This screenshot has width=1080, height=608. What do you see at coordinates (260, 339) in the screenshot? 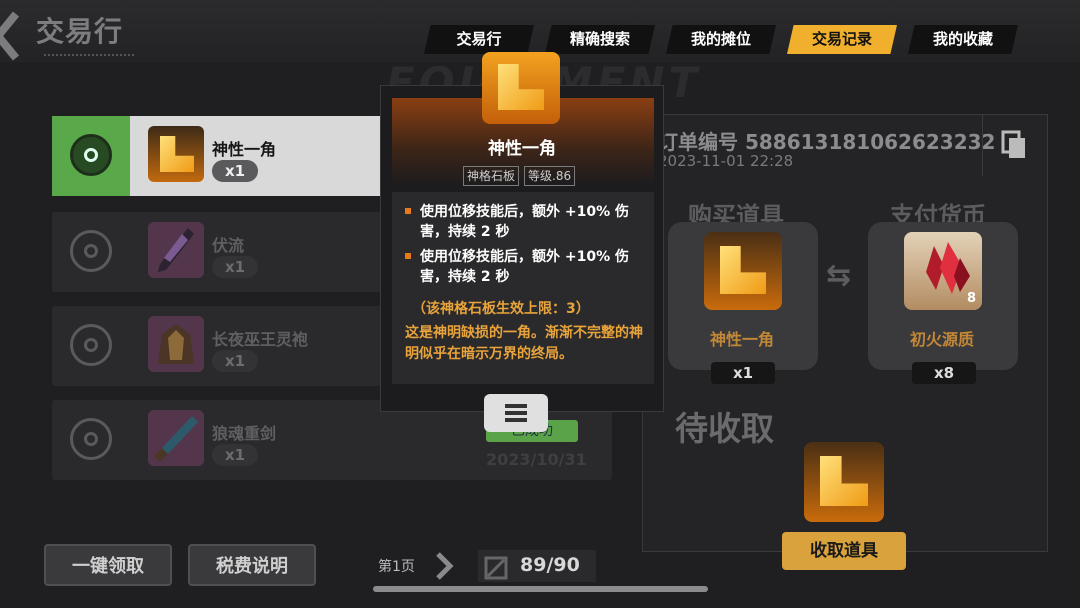
I see `item-name: 长夜巫王灵袍` at bounding box center [260, 339].